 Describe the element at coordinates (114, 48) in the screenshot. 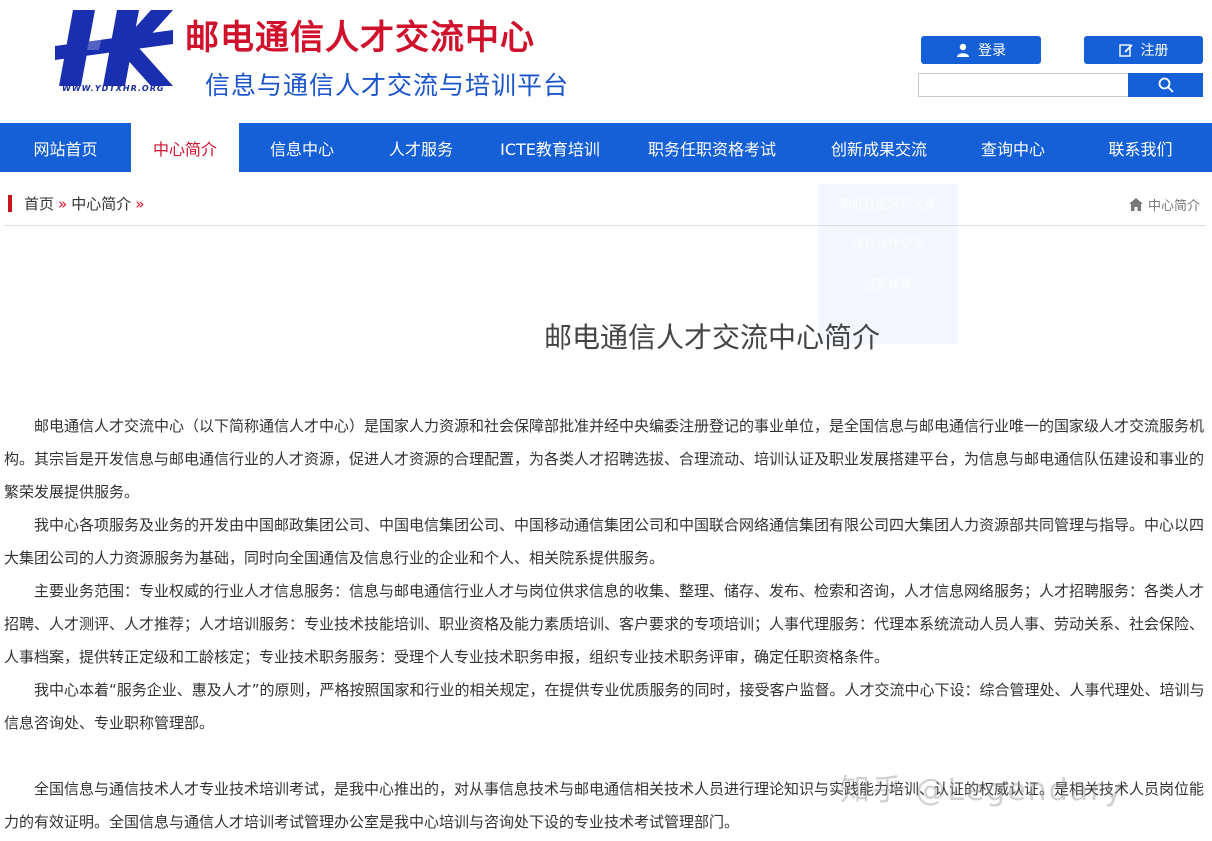

I see `site-logo` at that location.